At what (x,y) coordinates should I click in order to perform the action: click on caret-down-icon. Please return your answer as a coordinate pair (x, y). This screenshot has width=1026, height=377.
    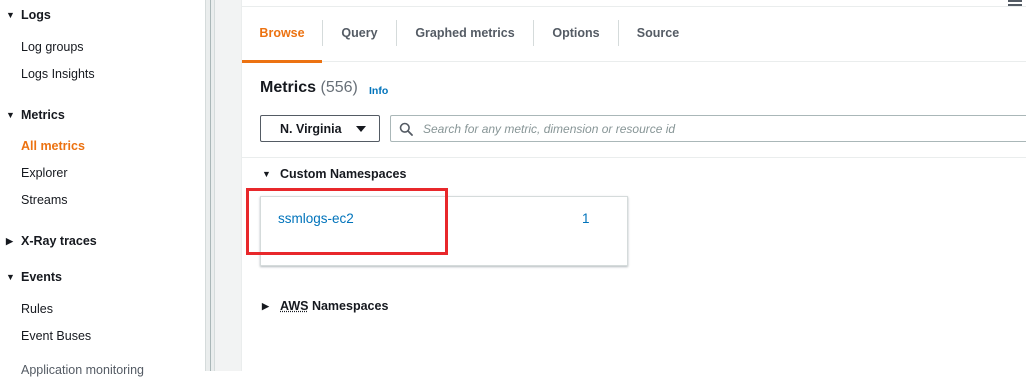
    Looking at the image, I should click on (361, 129).